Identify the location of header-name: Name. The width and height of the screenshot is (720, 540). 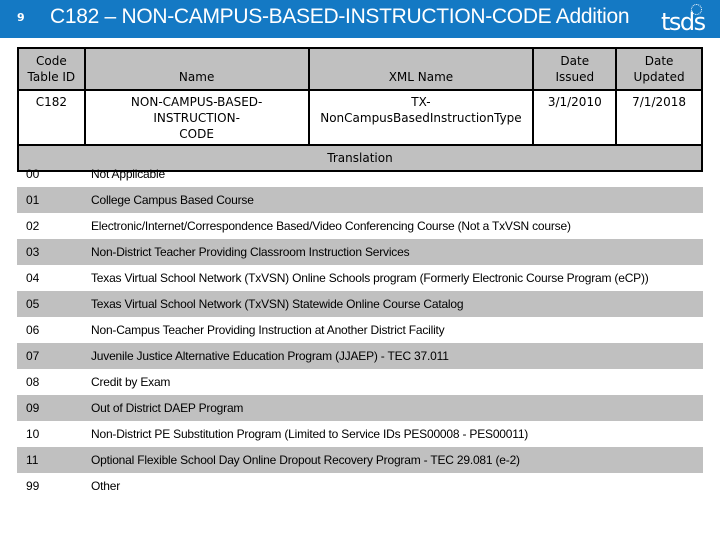
(196, 69).